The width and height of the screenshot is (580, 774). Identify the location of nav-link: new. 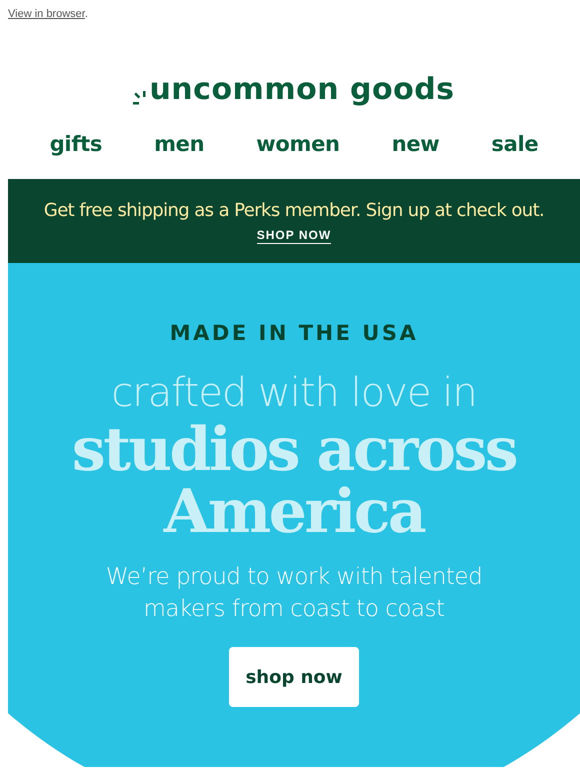
(416, 145).